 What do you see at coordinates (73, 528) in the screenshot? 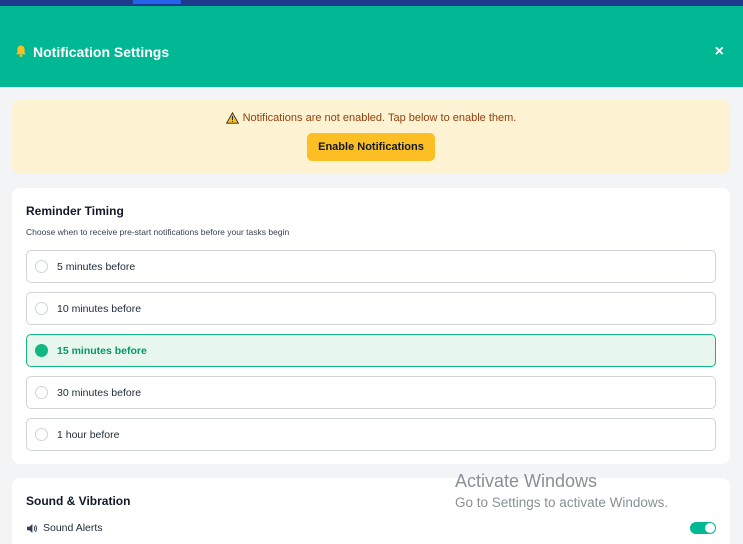
I see `sound-alerts-label: Sound Alerts` at bounding box center [73, 528].